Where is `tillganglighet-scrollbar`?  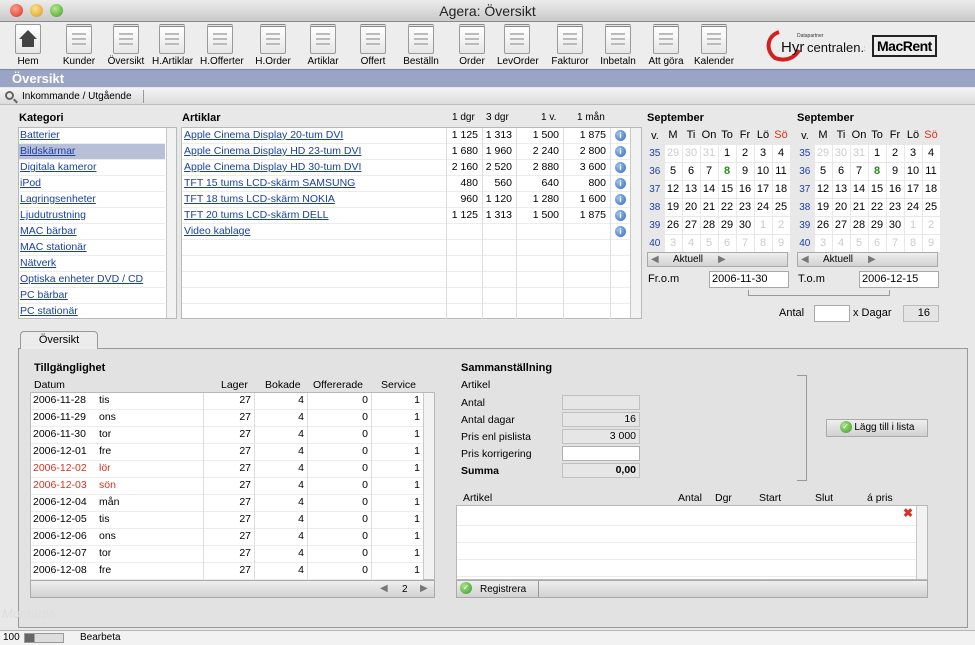 tillganglighet-scrollbar is located at coordinates (428, 486).